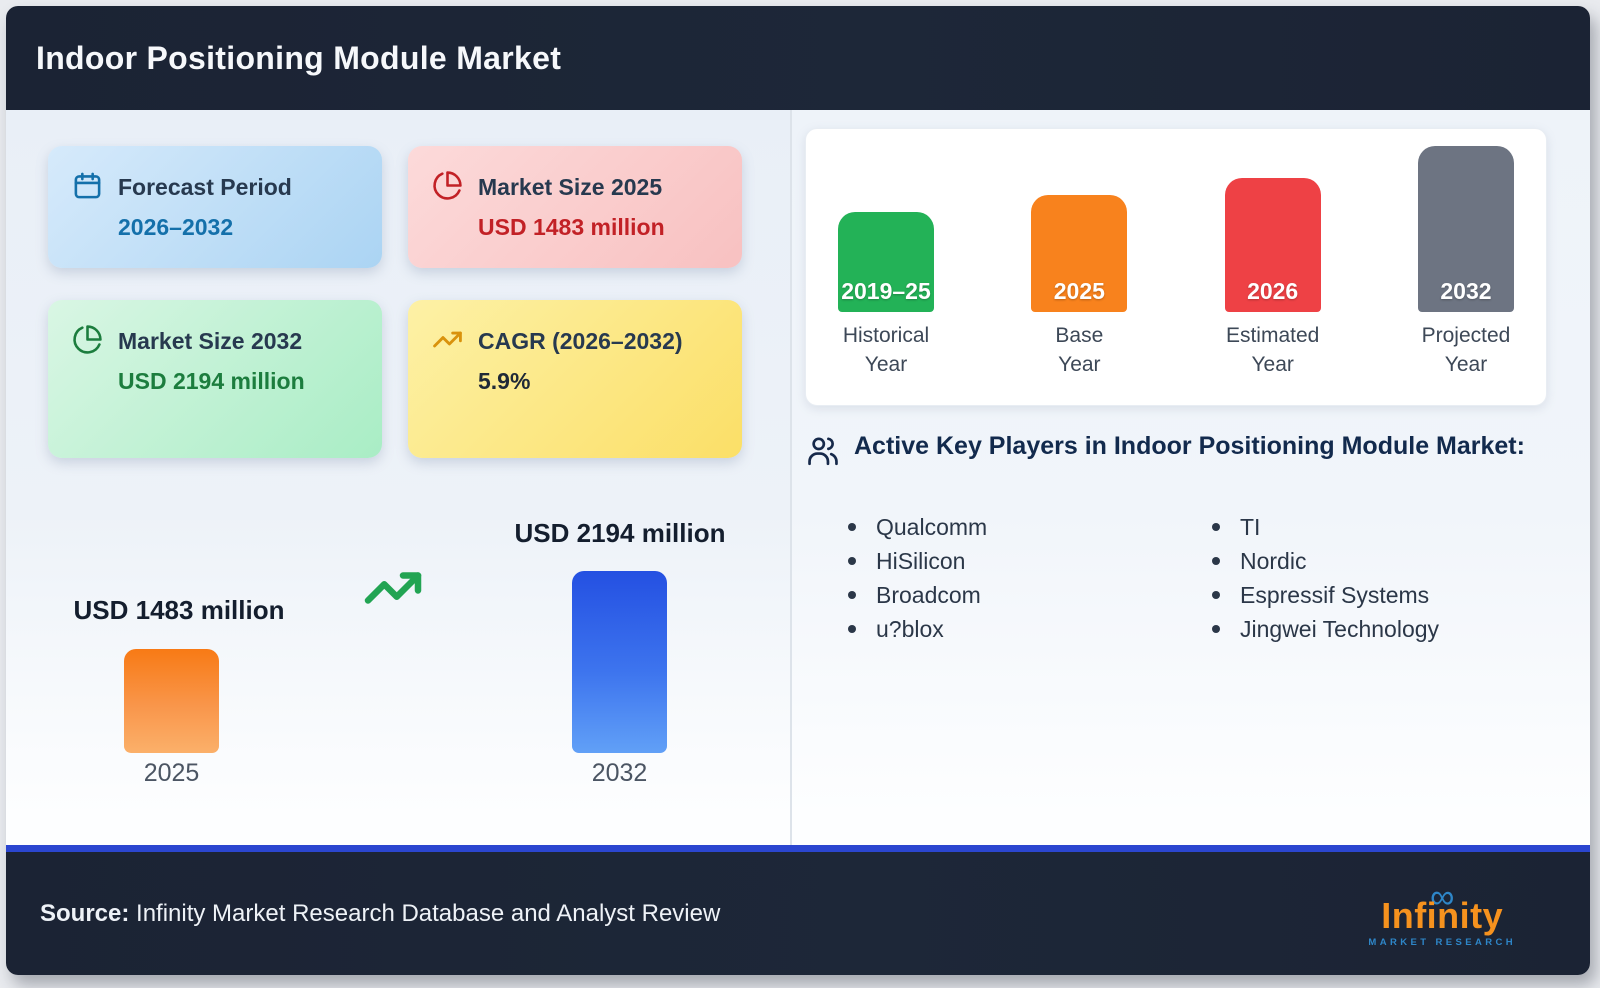 The width and height of the screenshot is (1600, 988). Describe the element at coordinates (1466, 336) in the screenshot. I see `timeline-category-line1: Projected` at that location.